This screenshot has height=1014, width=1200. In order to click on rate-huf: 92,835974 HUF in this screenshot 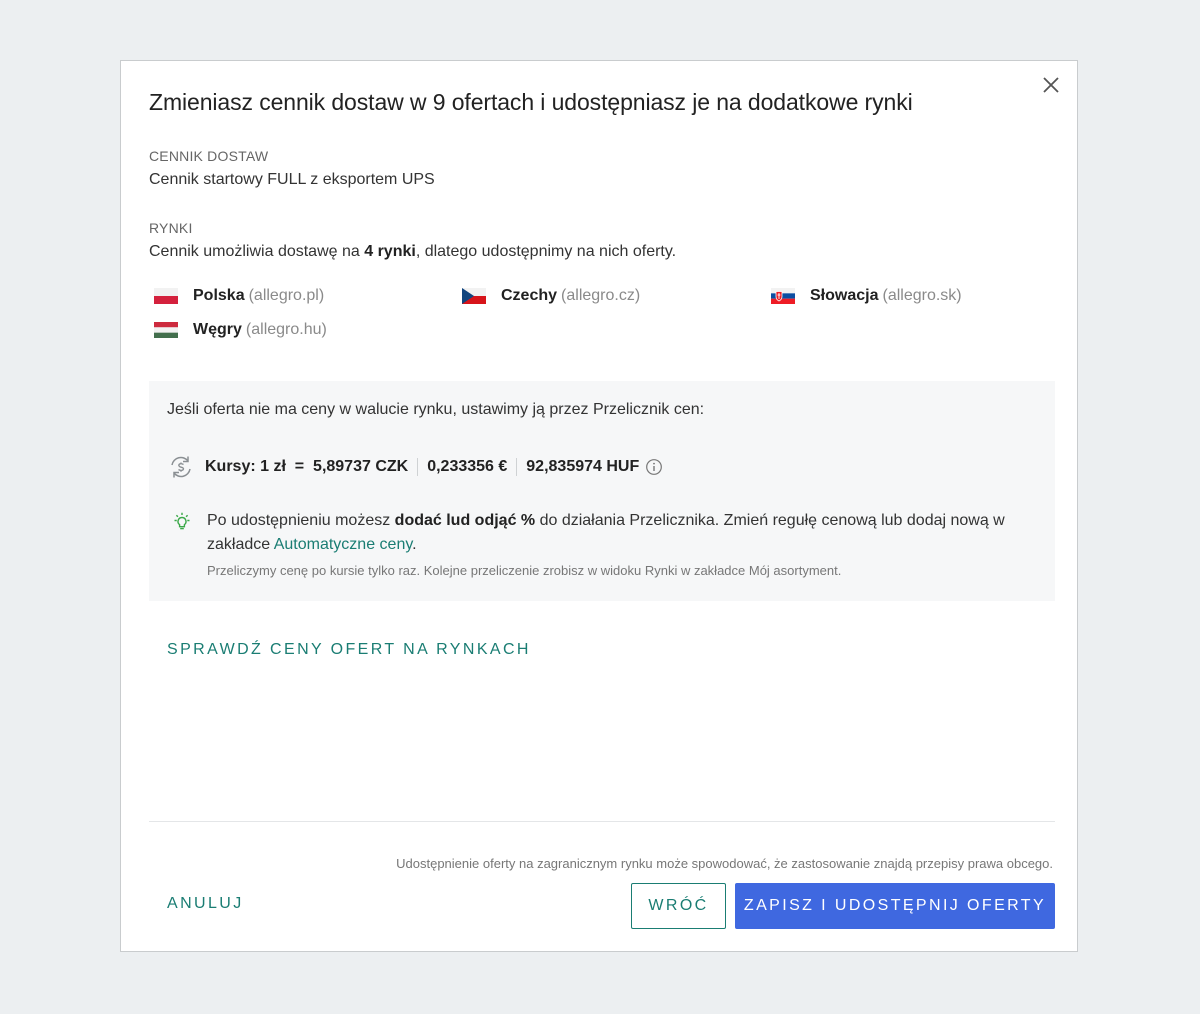, I will do `click(583, 466)`.